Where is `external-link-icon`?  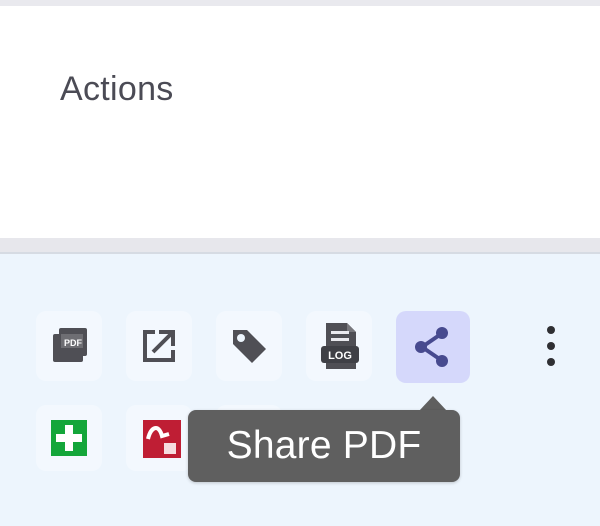
external-link-icon is located at coordinates (159, 346).